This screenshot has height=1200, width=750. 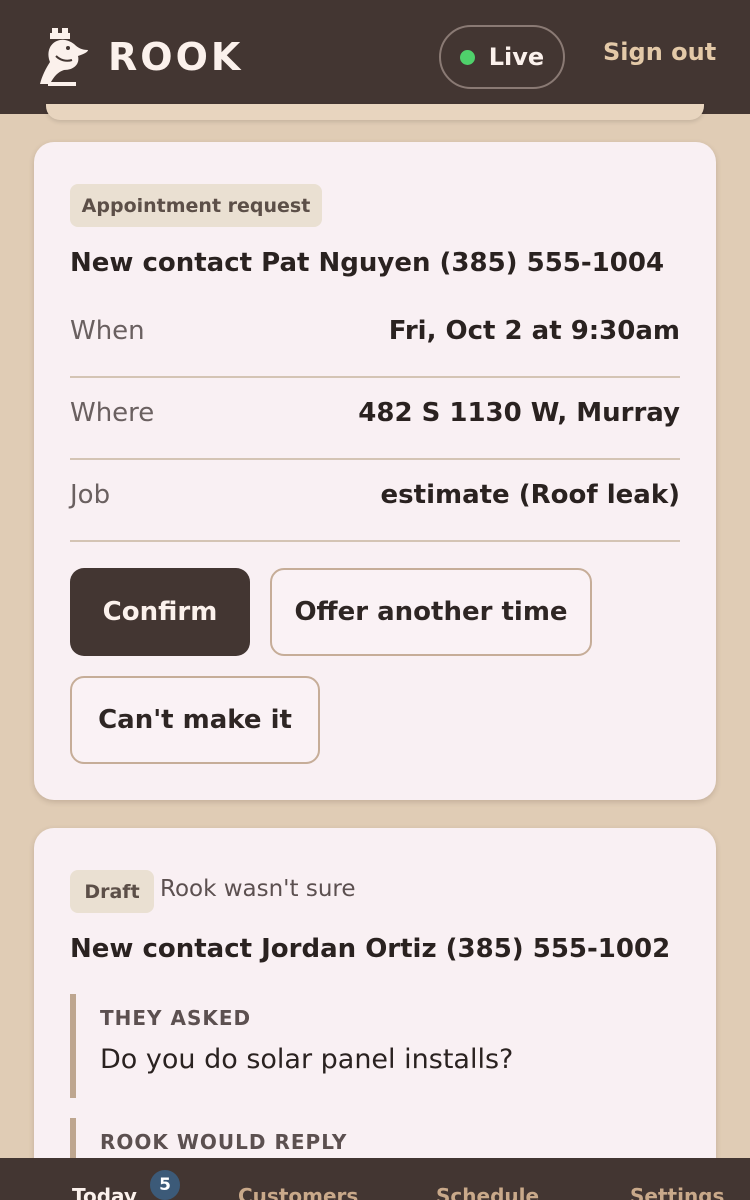 I want to click on appointment-request-badge: Appointment request, so click(x=196, y=205).